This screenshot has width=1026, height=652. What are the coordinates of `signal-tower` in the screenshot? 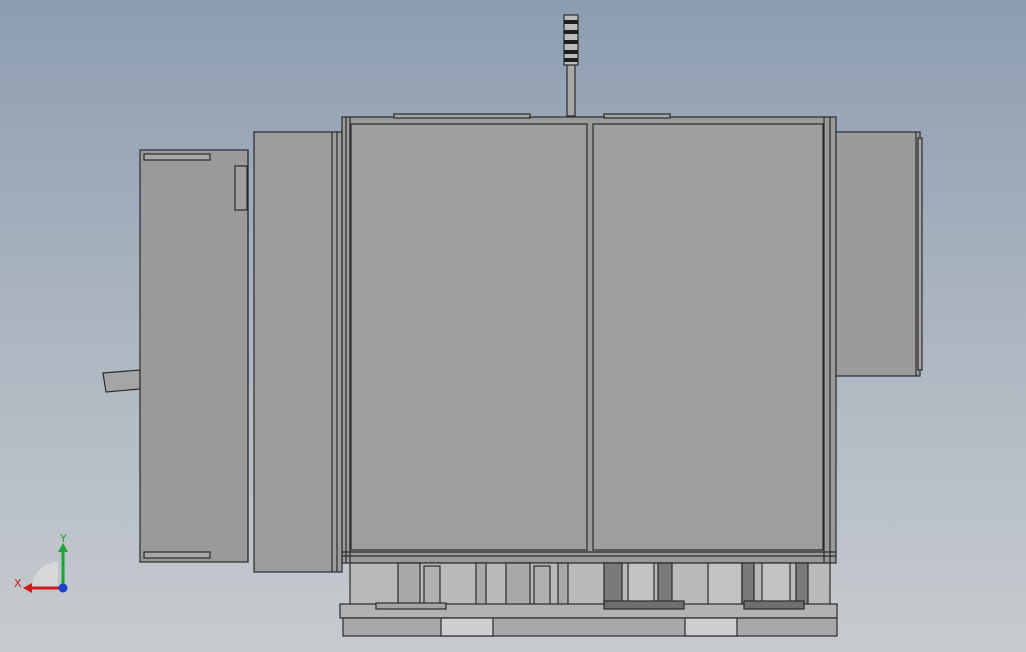 It's located at (571, 65).